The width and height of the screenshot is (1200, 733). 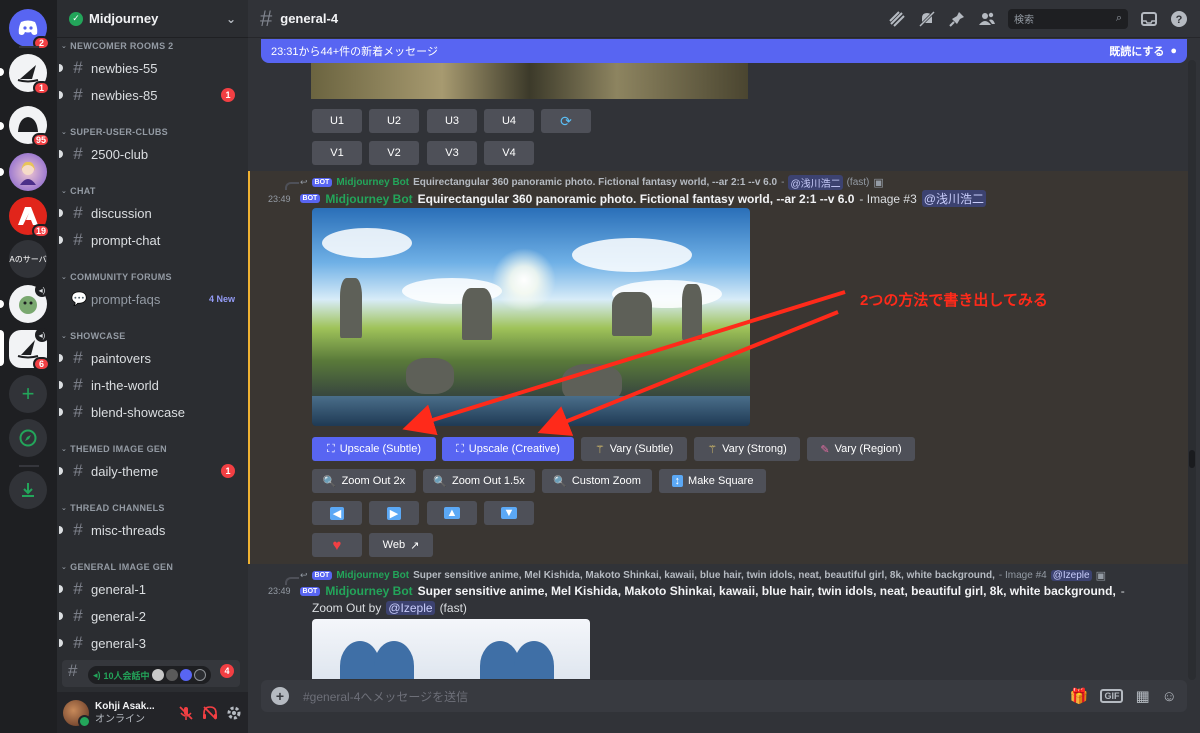 I want to click on user-mention: @浅川浩二, so click(x=953, y=198).